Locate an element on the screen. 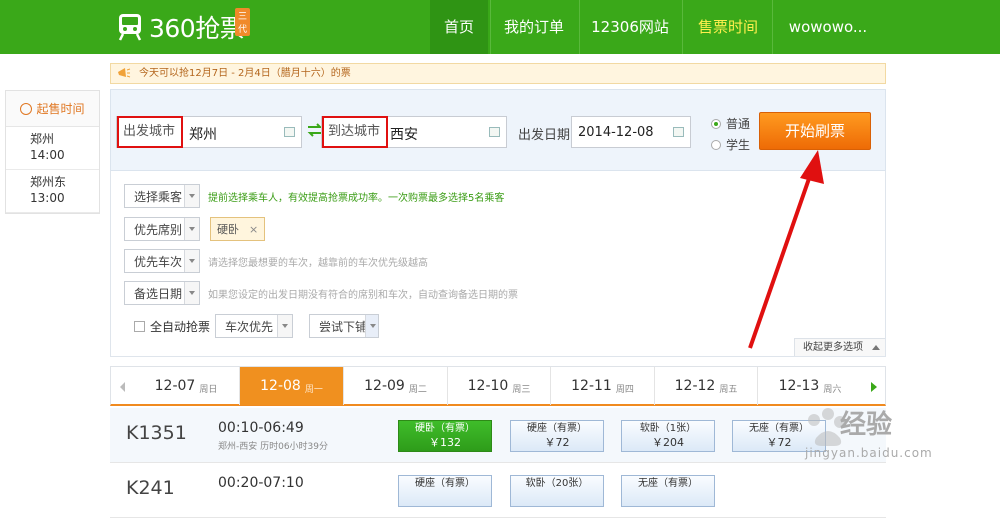  auto-grab-row: 全自动抢票 车次优先 尝试下铺 is located at coordinates (257, 326).